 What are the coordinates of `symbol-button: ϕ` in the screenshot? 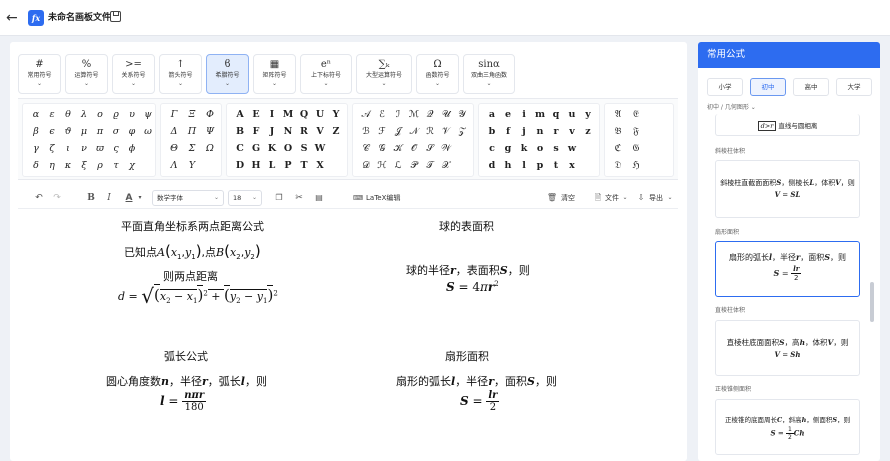 It's located at (132, 149).